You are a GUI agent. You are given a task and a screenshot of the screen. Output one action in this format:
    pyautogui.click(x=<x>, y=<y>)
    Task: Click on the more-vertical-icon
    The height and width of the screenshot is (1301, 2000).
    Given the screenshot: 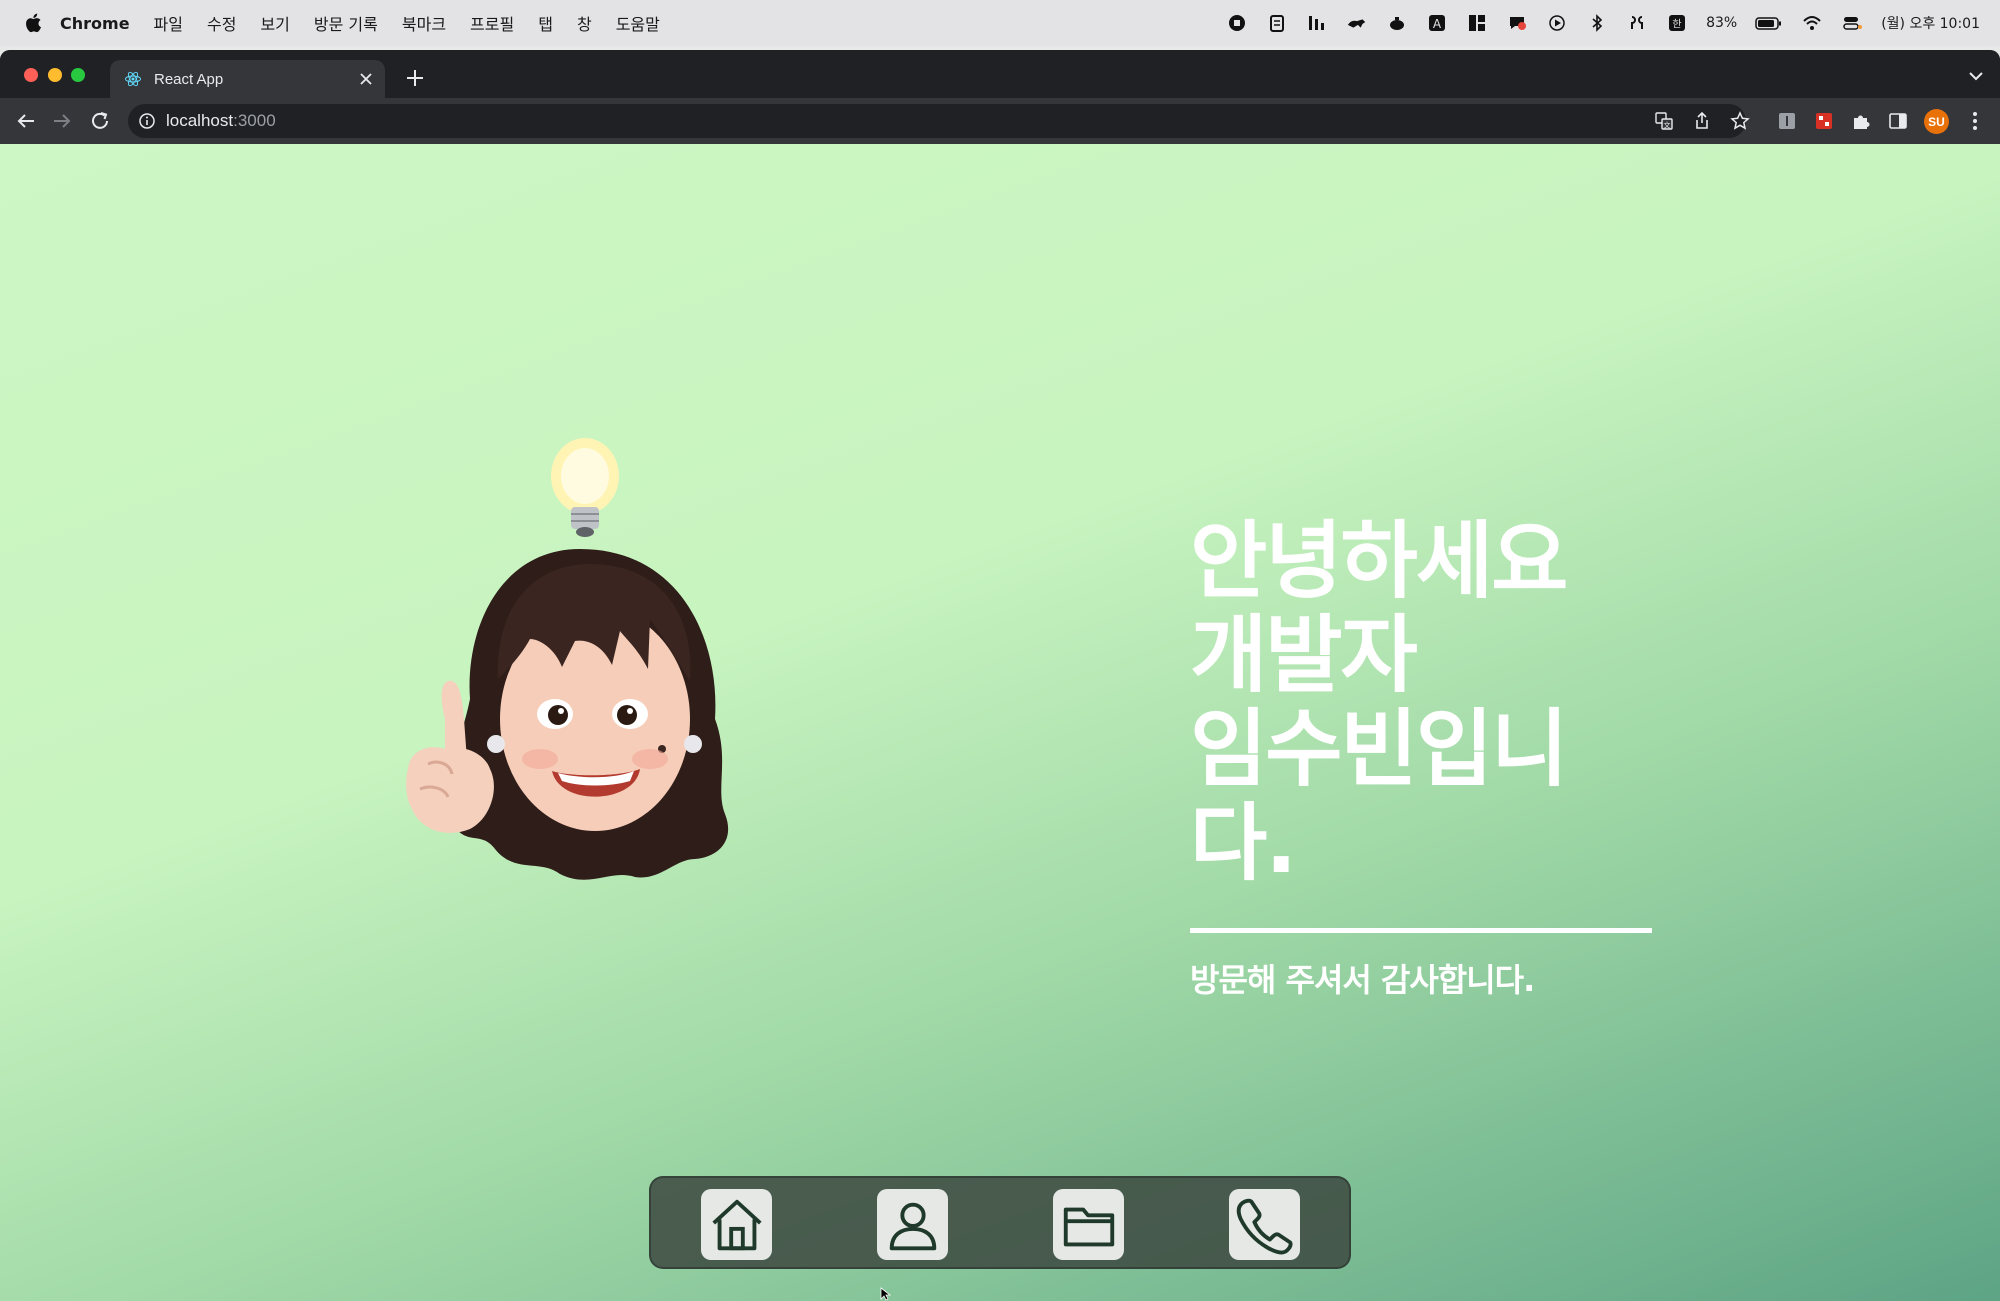 What is the action you would take?
    pyautogui.click(x=1975, y=121)
    